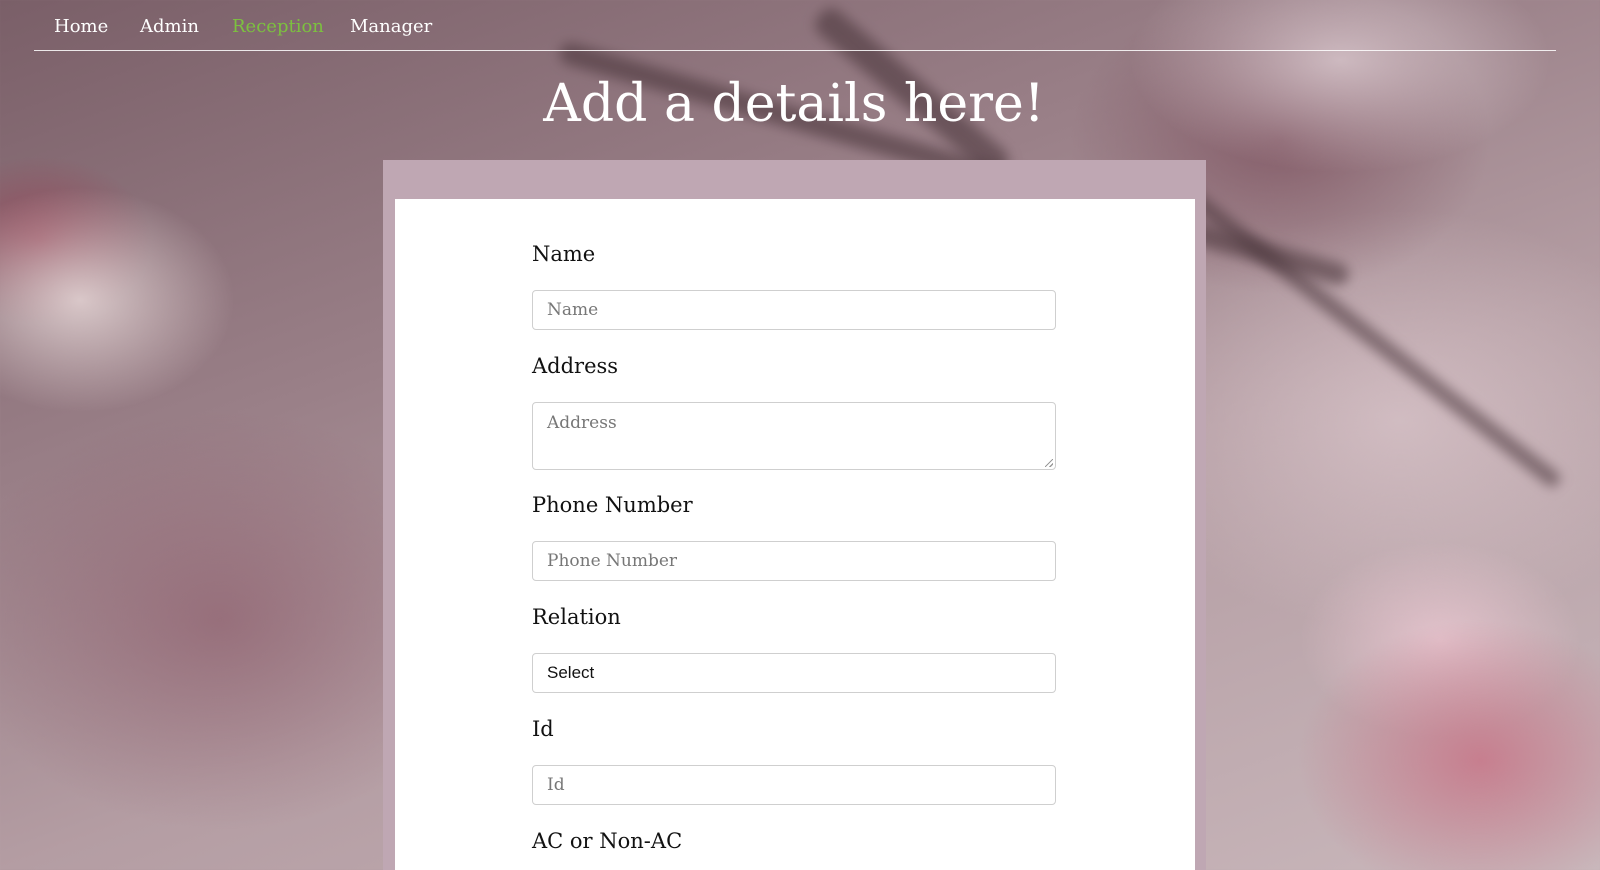 Image resolution: width=1600 pixels, height=870 pixels. Describe the element at coordinates (278, 26) in the screenshot. I see `nav-item-reception: Reception` at that location.